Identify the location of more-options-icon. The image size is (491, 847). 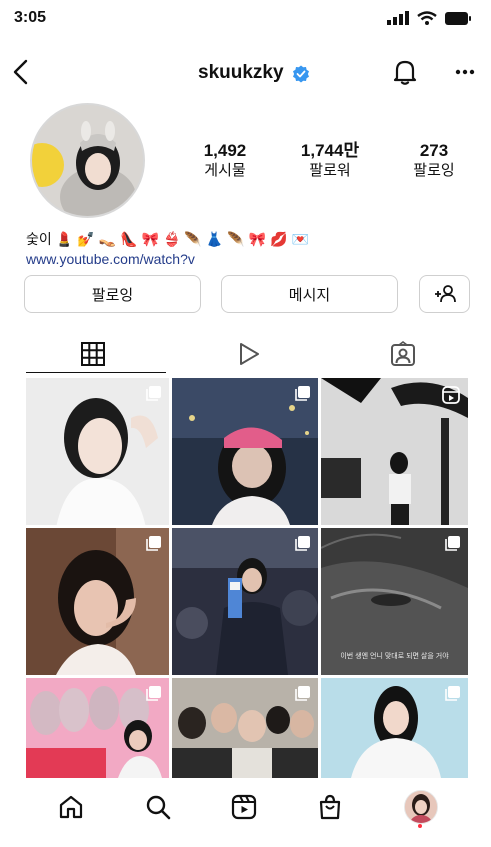
(465, 72).